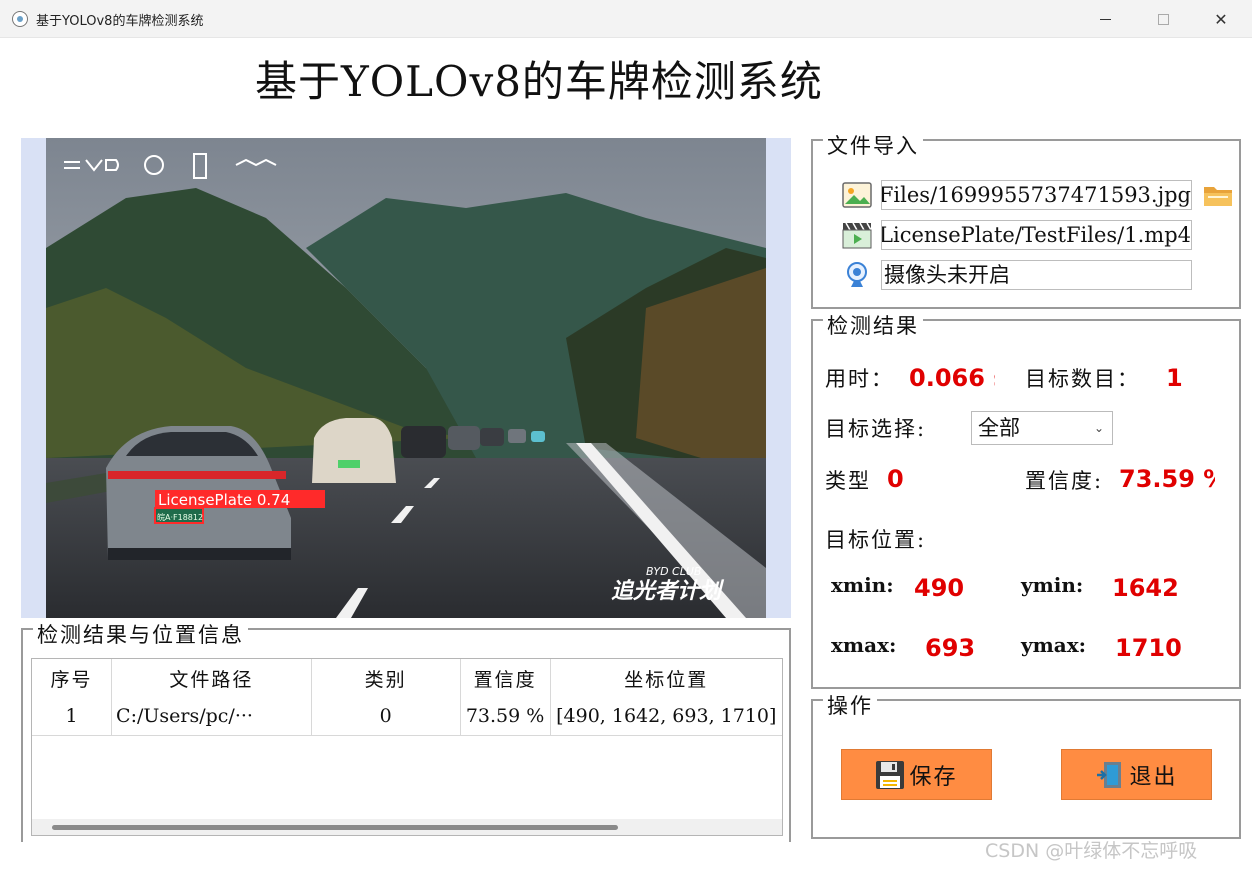 The height and width of the screenshot is (869, 1252). What do you see at coordinates (873, 326) in the screenshot?
I see `detection-results-title: 检测结果` at bounding box center [873, 326].